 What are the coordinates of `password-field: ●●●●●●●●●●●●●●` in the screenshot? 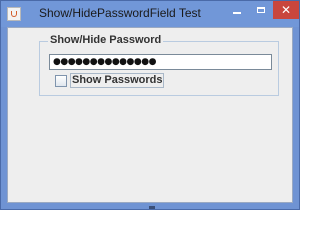 It's located at (160, 62).